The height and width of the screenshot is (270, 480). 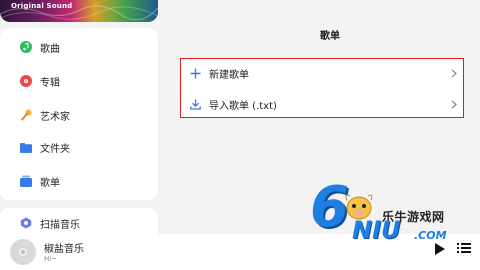 I want to click on scan-music-button: 扫描音乐, so click(x=79, y=223).